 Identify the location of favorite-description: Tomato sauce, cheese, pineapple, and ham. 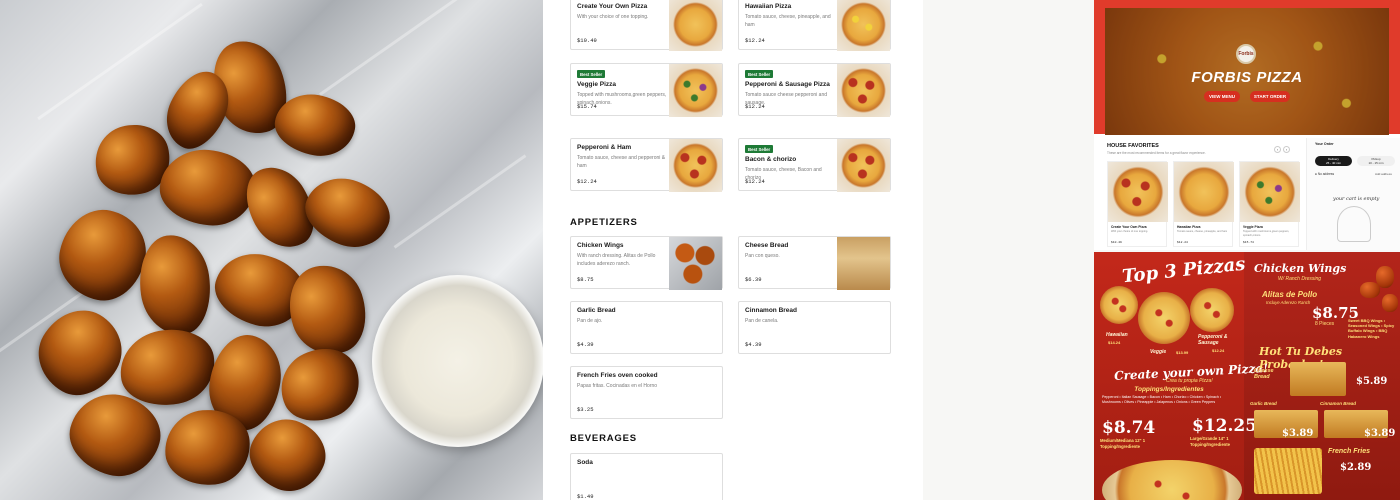
(1202, 231).